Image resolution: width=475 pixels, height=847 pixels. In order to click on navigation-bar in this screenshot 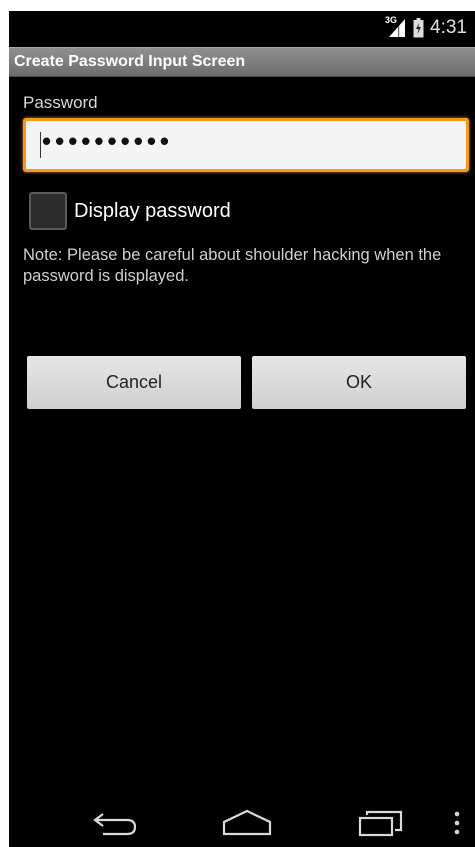, I will do `click(242, 822)`.